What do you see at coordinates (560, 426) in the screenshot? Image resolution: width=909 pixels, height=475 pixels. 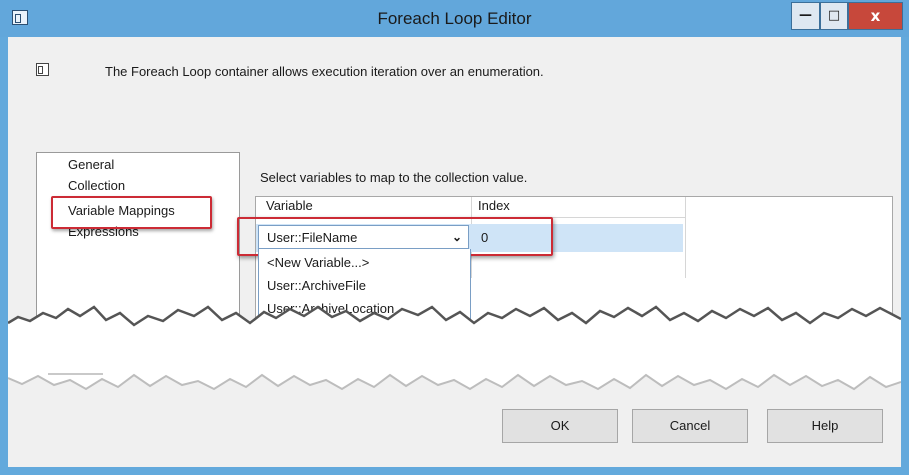 I see `ok-button: OK` at bounding box center [560, 426].